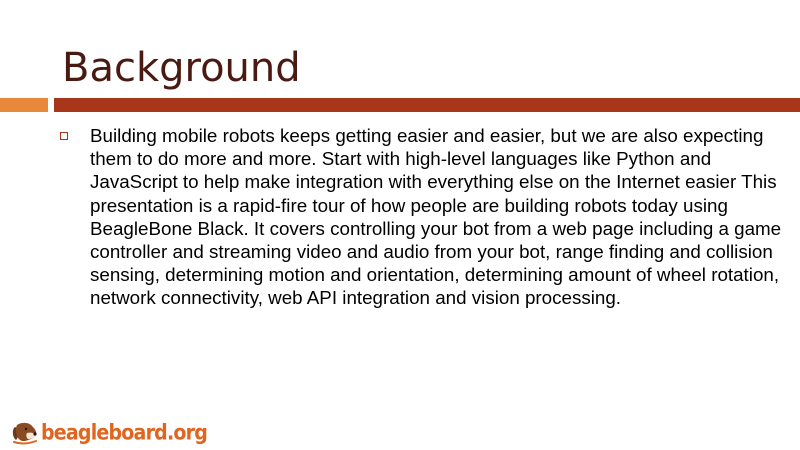  I want to click on square-bullet-icon, so click(64, 136).